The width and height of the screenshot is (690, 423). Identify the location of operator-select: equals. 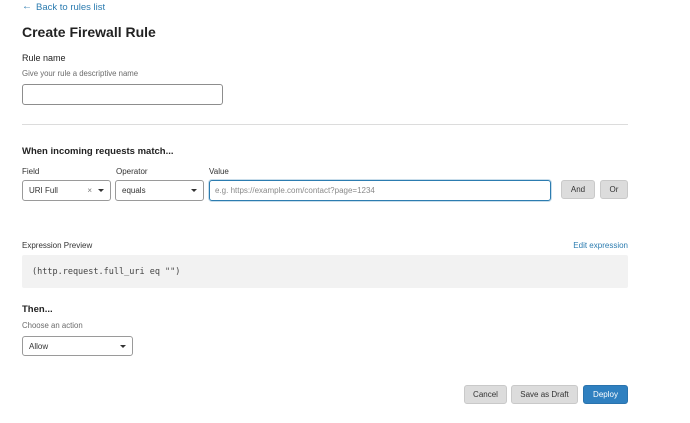
(159, 190).